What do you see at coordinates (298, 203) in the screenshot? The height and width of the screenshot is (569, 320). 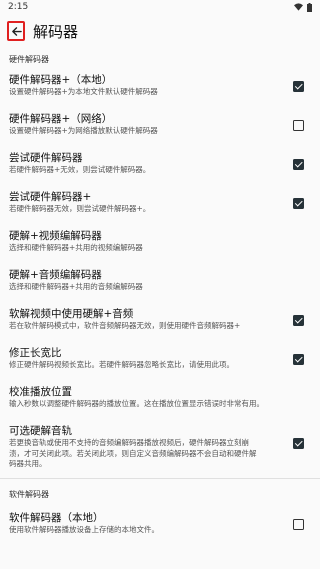 I see `checkbox-try-hw-plus` at bounding box center [298, 203].